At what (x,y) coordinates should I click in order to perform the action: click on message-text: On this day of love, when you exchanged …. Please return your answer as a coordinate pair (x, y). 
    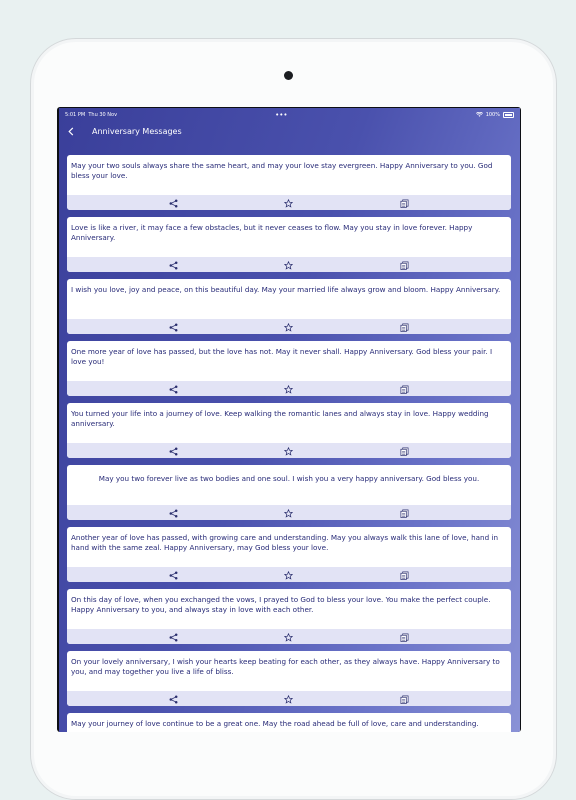
    Looking at the image, I should click on (281, 604).